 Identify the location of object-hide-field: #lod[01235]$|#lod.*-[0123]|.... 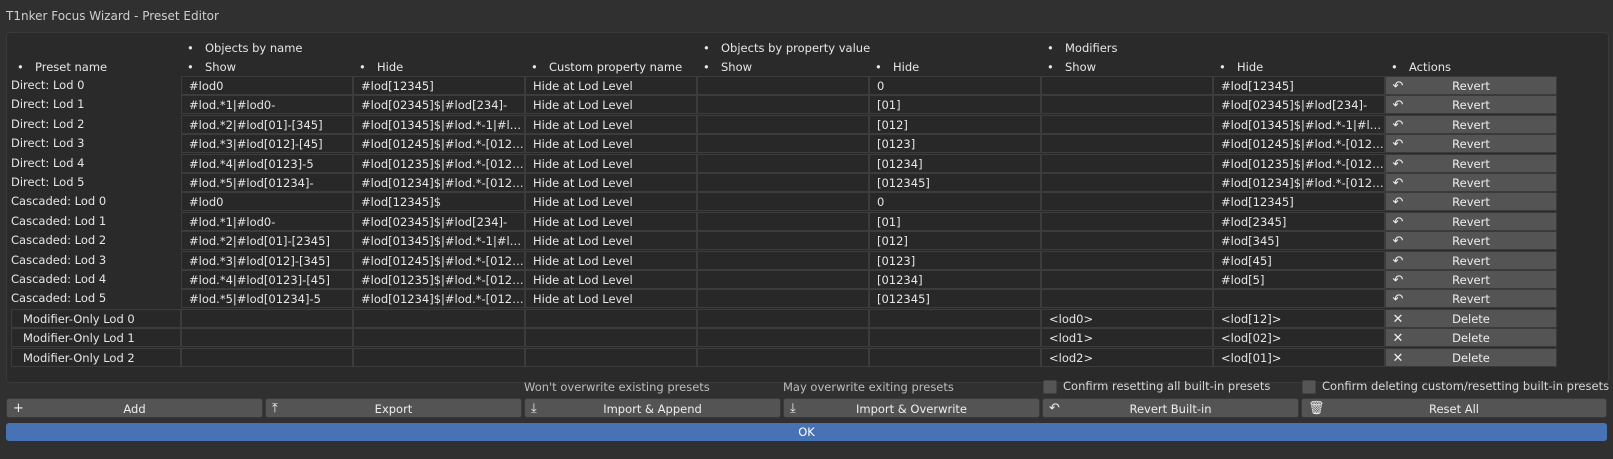
(439, 279).